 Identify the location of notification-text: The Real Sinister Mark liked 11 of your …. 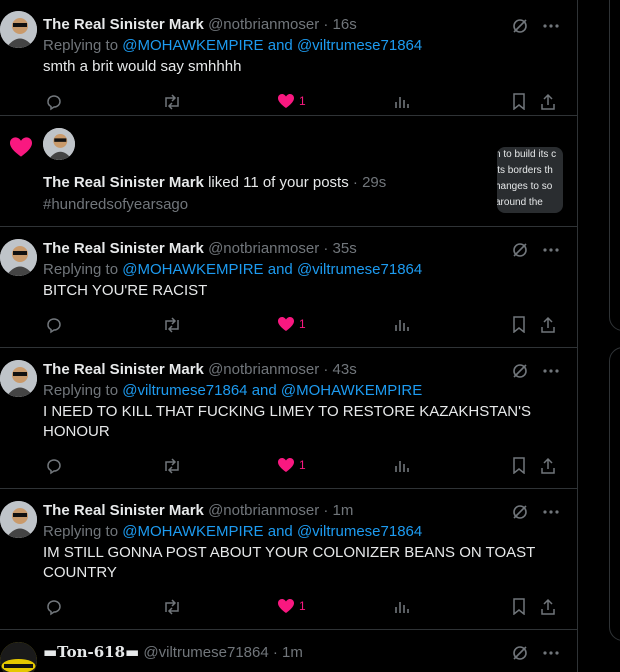
(214, 194).